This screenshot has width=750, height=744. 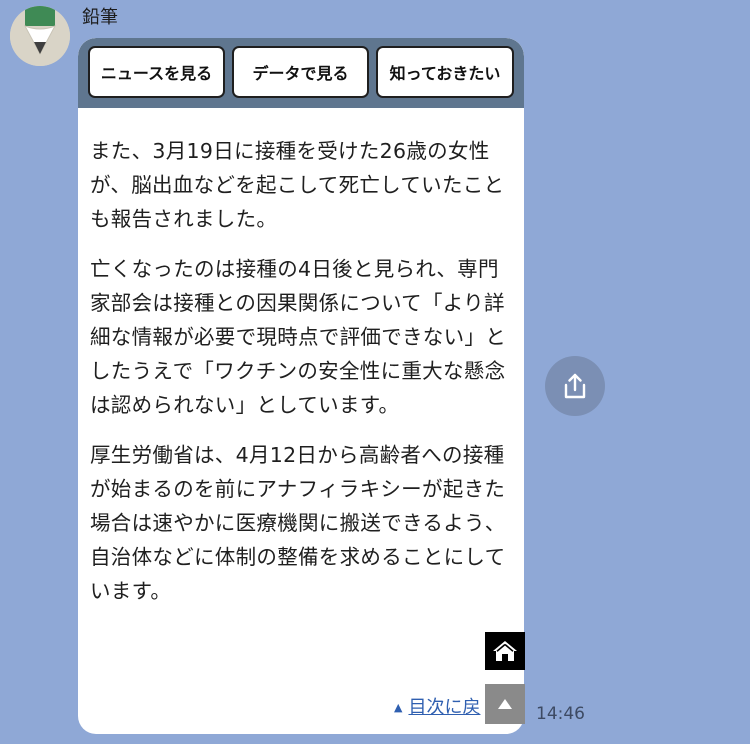 I want to click on sender-name: 鉛筆, so click(x=100, y=17).